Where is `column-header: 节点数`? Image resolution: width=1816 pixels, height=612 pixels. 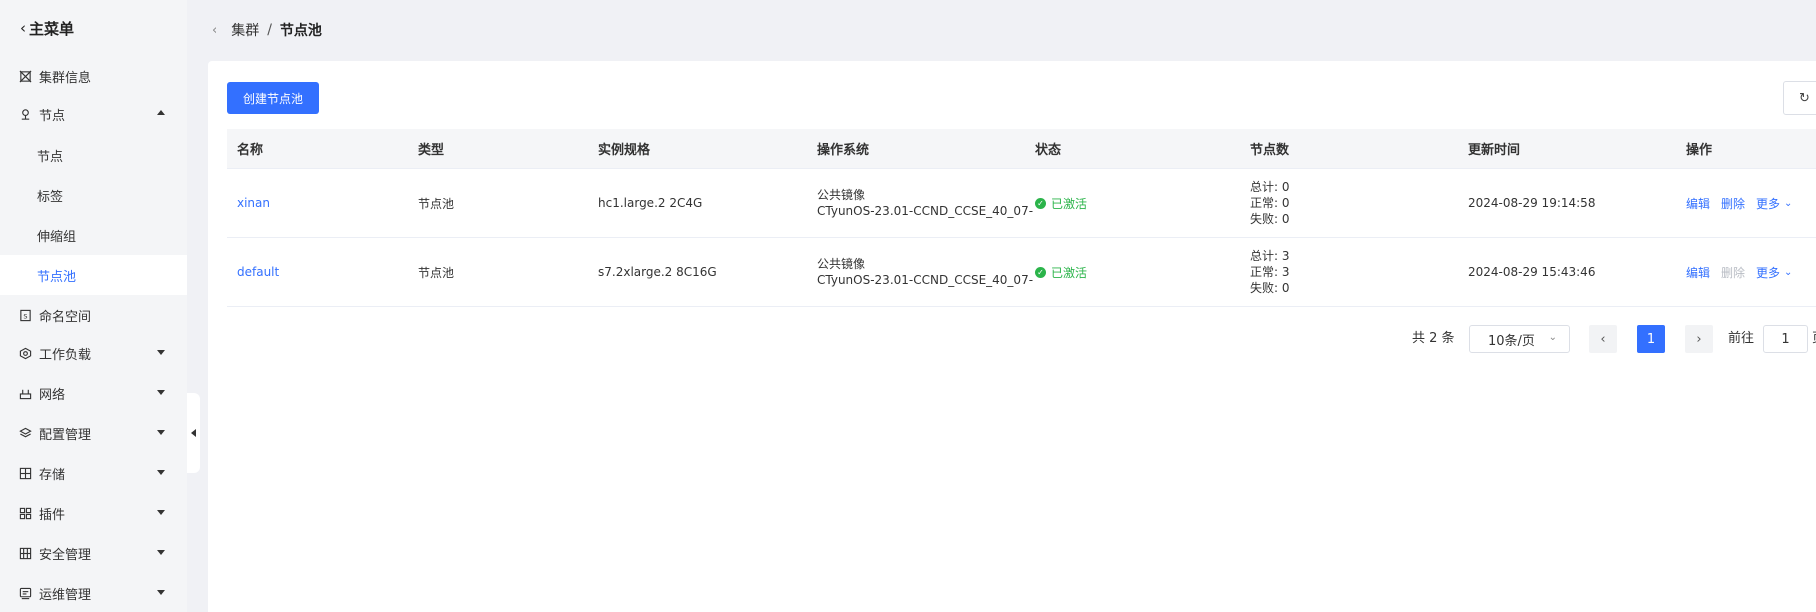
column-header: 节点数 is located at coordinates (1270, 150).